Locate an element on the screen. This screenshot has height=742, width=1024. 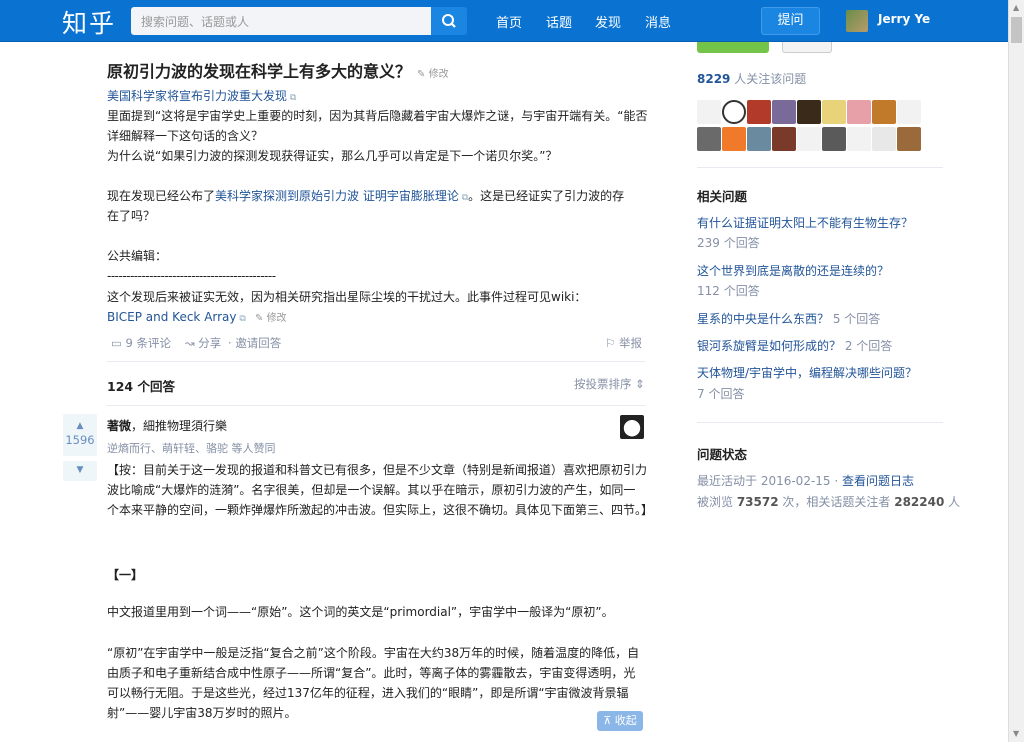
comments-count: 9 条评论 is located at coordinates (148, 343).